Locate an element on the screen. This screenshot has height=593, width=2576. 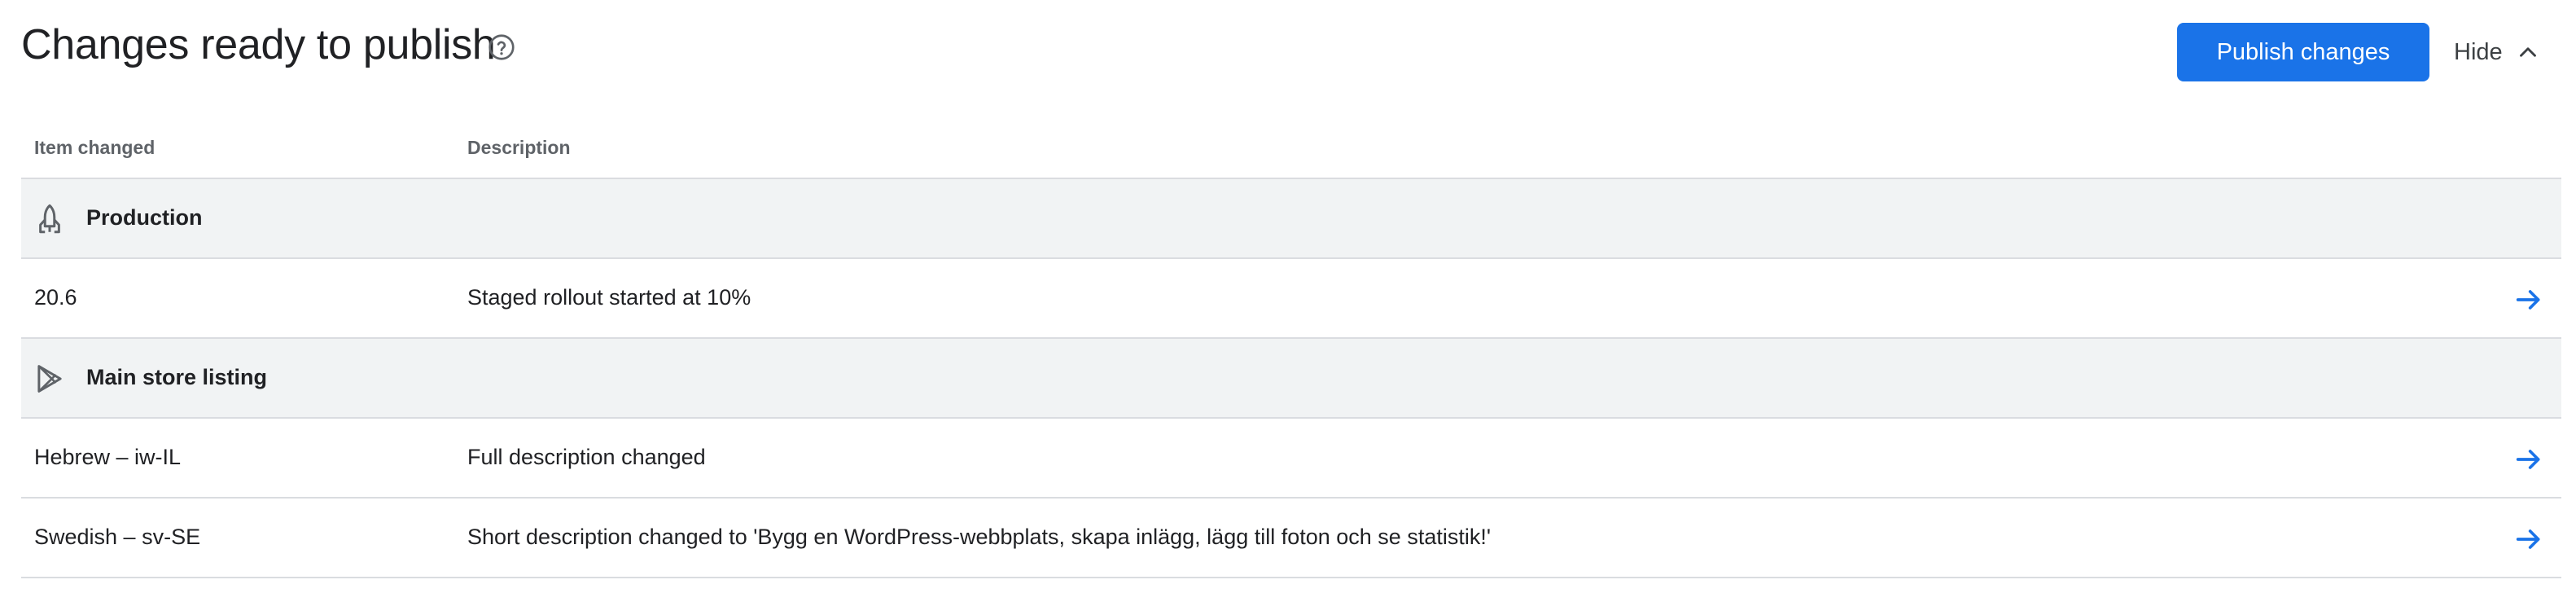
group-row-main-store-listing: Main store listing is located at coordinates (1291, 379).